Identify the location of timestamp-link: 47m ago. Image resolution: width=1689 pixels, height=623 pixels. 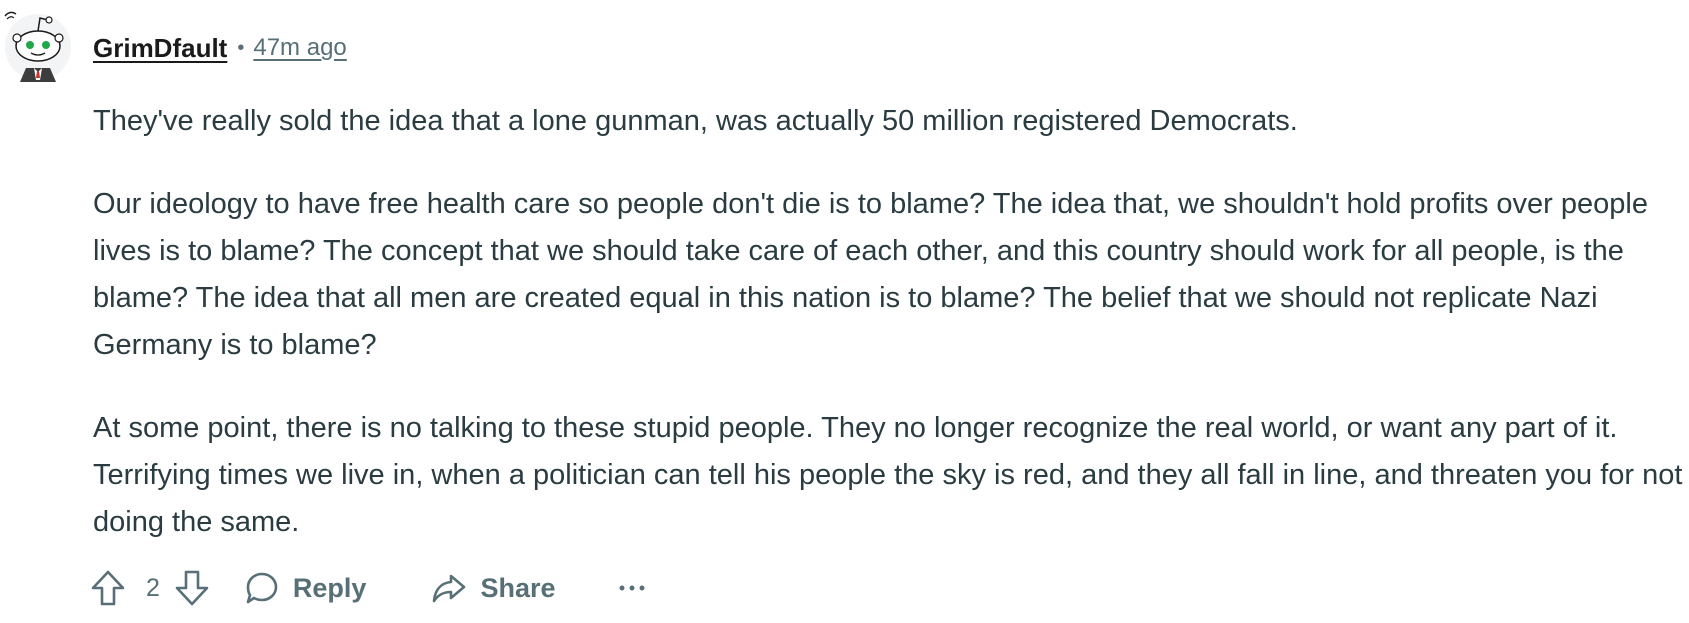
(299, 48).